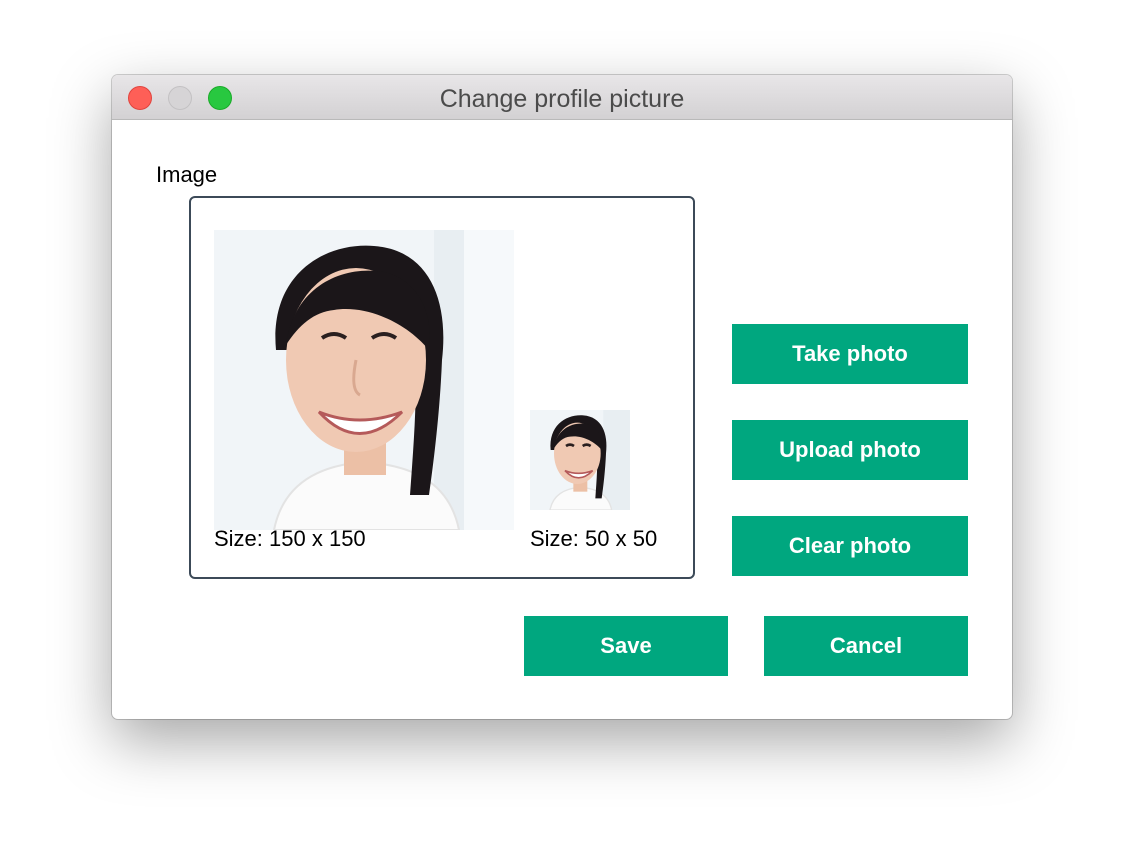 The height and width of the screenshot is (868, 1124). What do you see at coordinates (364, 380) in the screenshot?
I see `profile-photo-large` at bounding box center [364, 380].